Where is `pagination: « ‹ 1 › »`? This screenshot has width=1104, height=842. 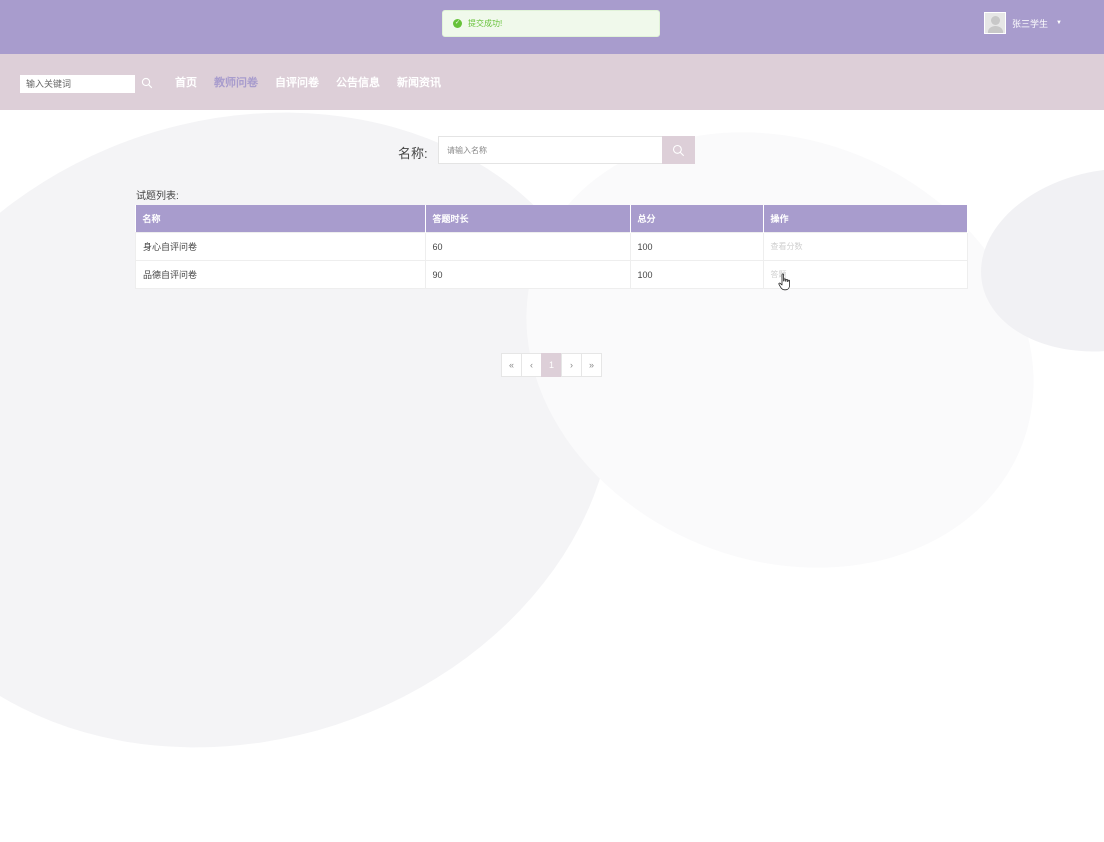
pagination: « ‹ 1 › » is located at coordinates (551, 365).